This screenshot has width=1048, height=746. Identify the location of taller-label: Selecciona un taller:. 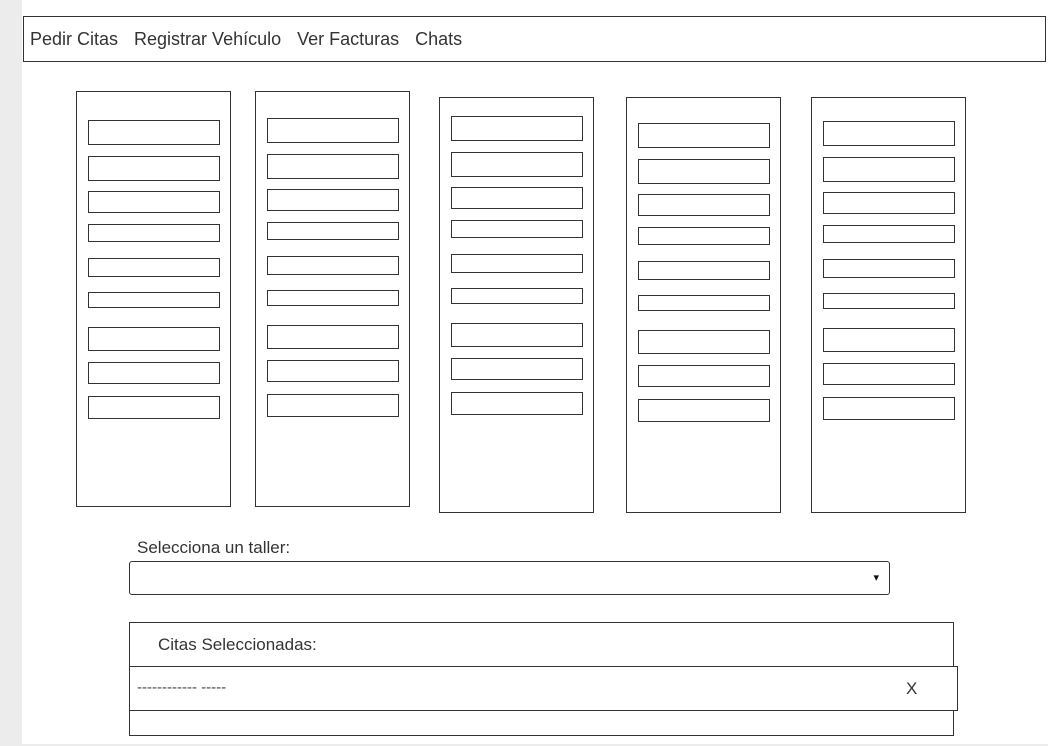
(214, 547).